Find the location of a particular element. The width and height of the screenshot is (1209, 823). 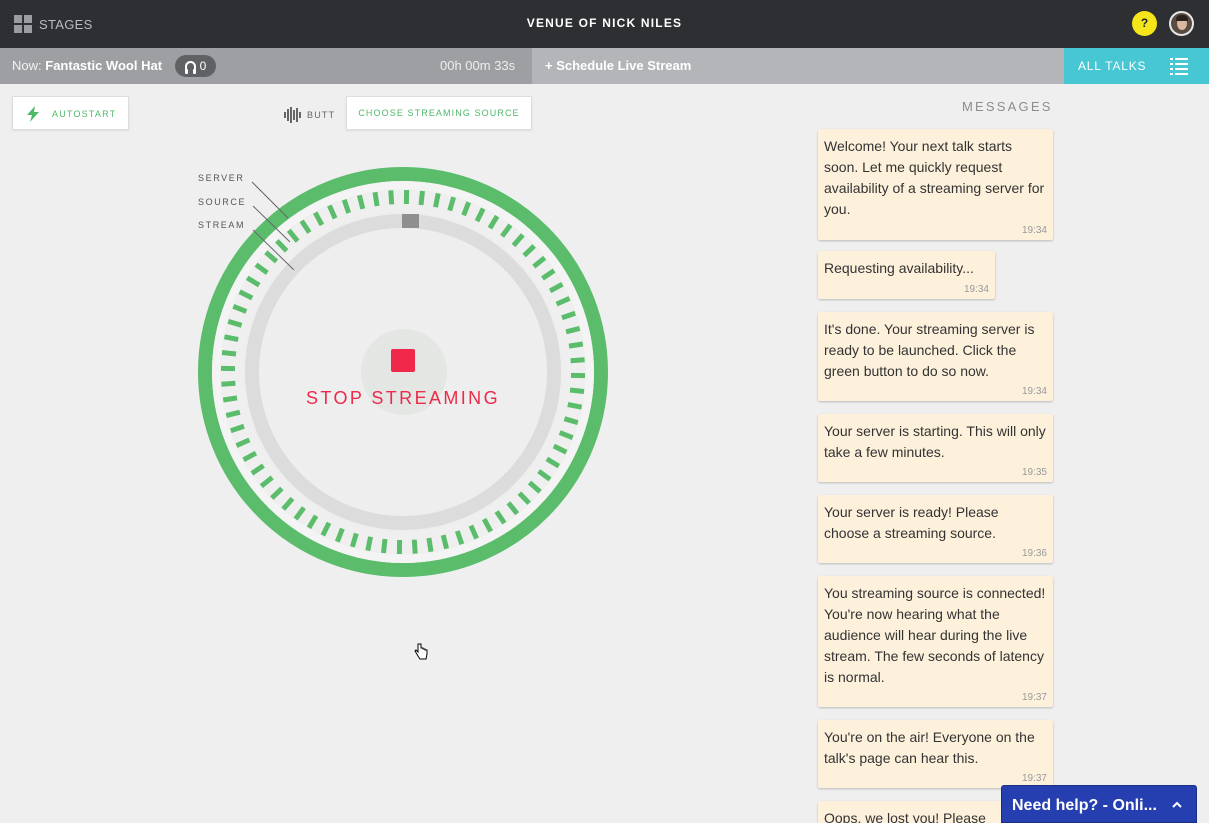

schedule-live-stream-link: + Schedule Live Stream is located at coordinates (618, 65).